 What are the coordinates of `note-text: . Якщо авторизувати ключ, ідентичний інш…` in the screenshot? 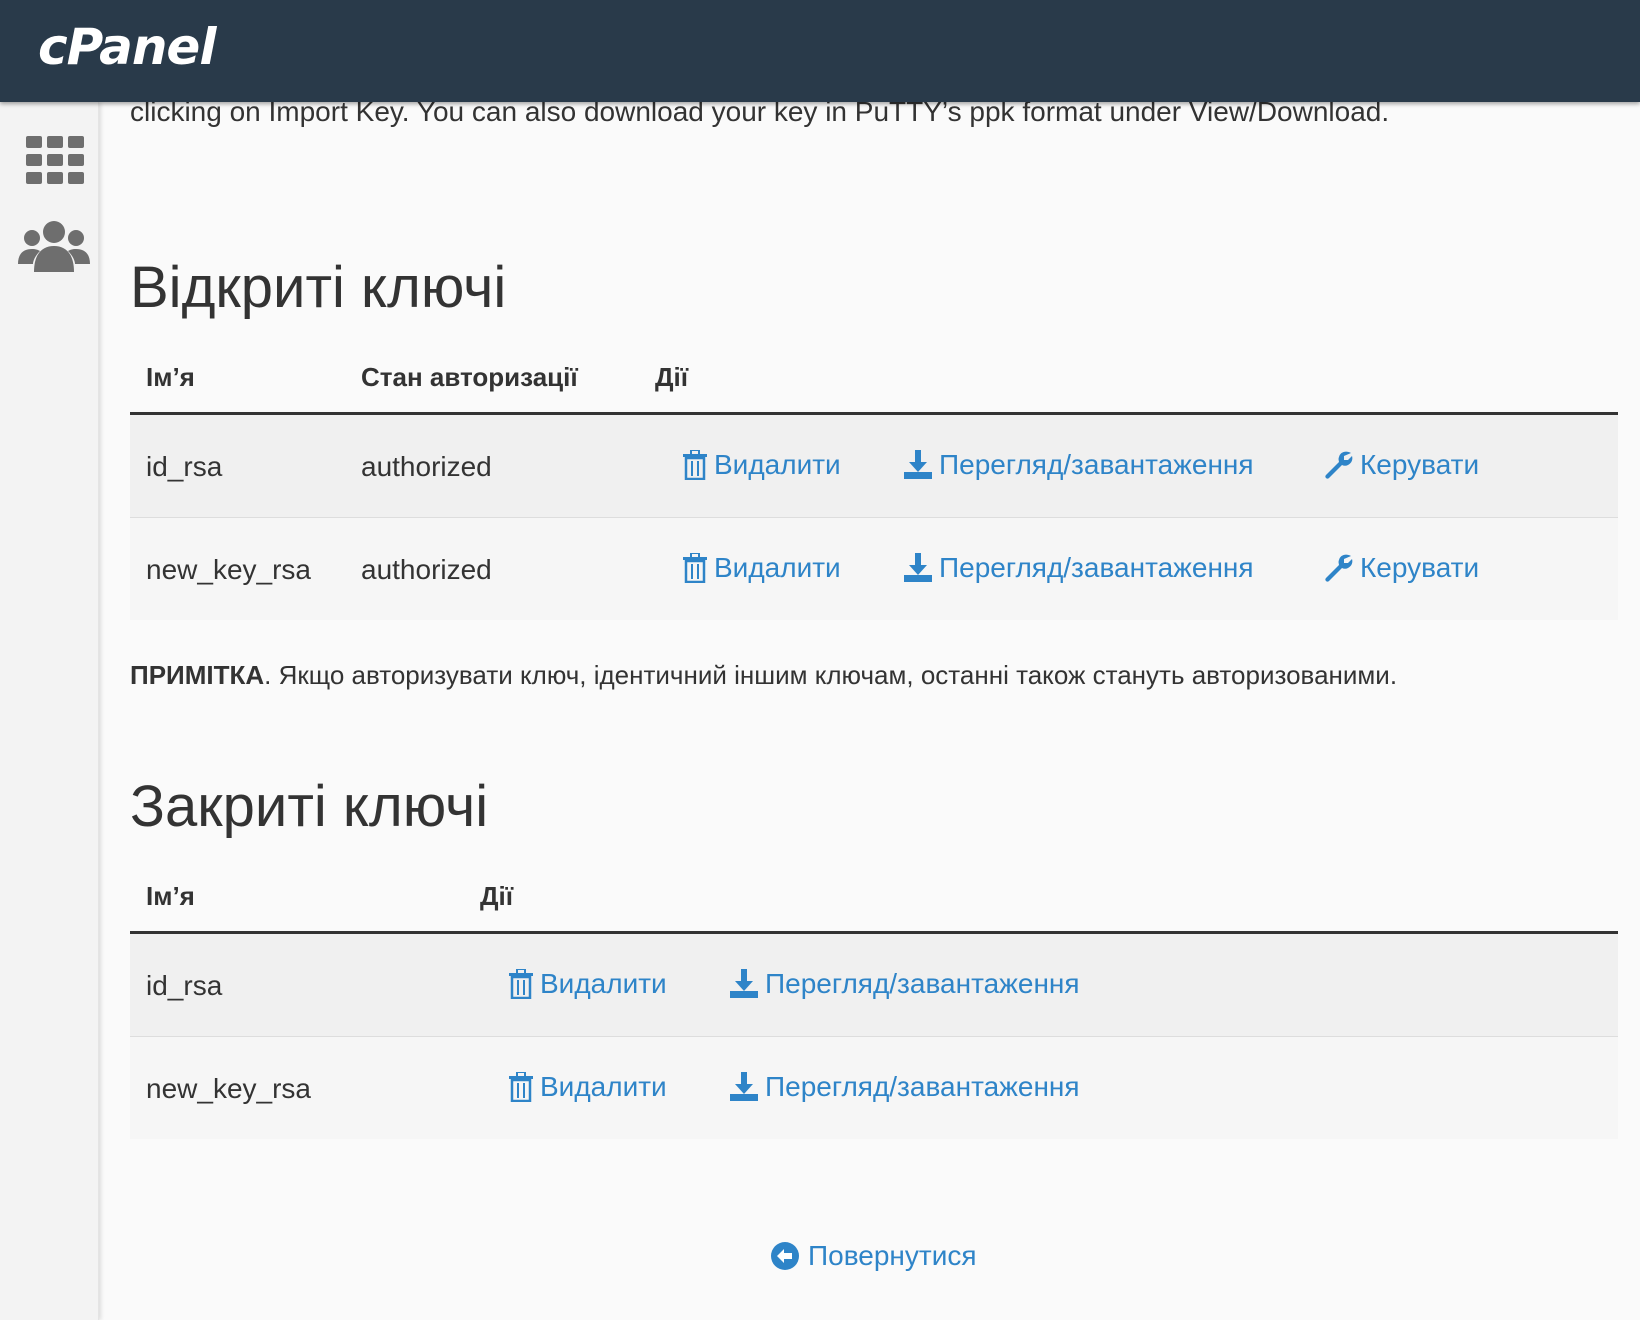 It's located at (831, 675).